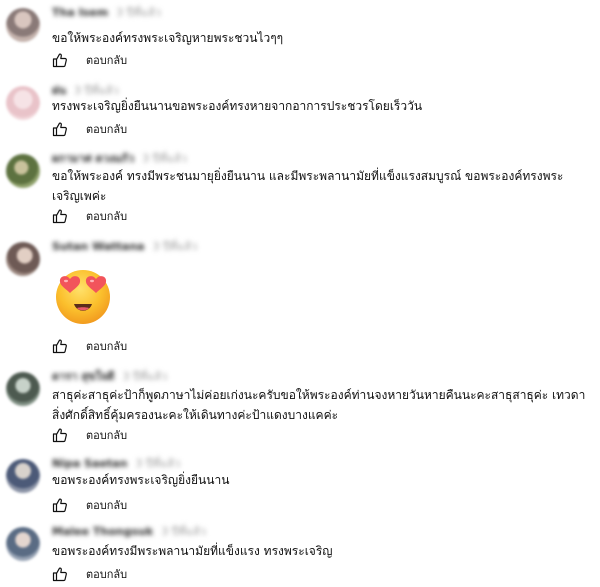 Image resolution: width=600 pixels, height=587 pixels. What do you see at coordinates (80, 12) in the screenshot?
I see `author-name: Tha Isem` at bounding box center [80, 12].